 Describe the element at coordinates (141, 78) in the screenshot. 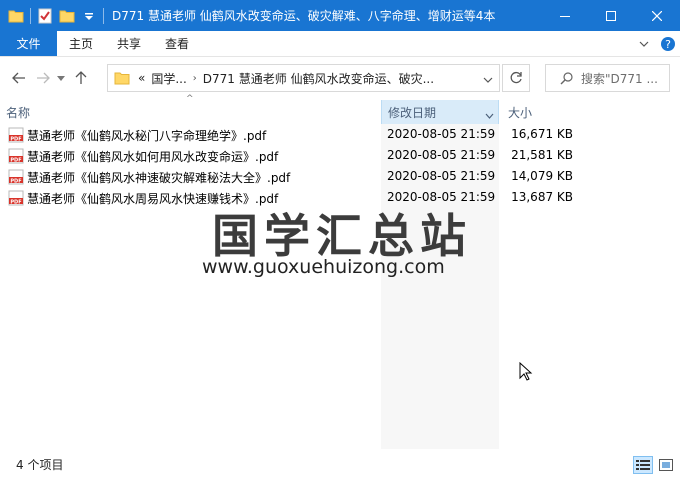

I see `breadcrumb-overflow: «` at that location.